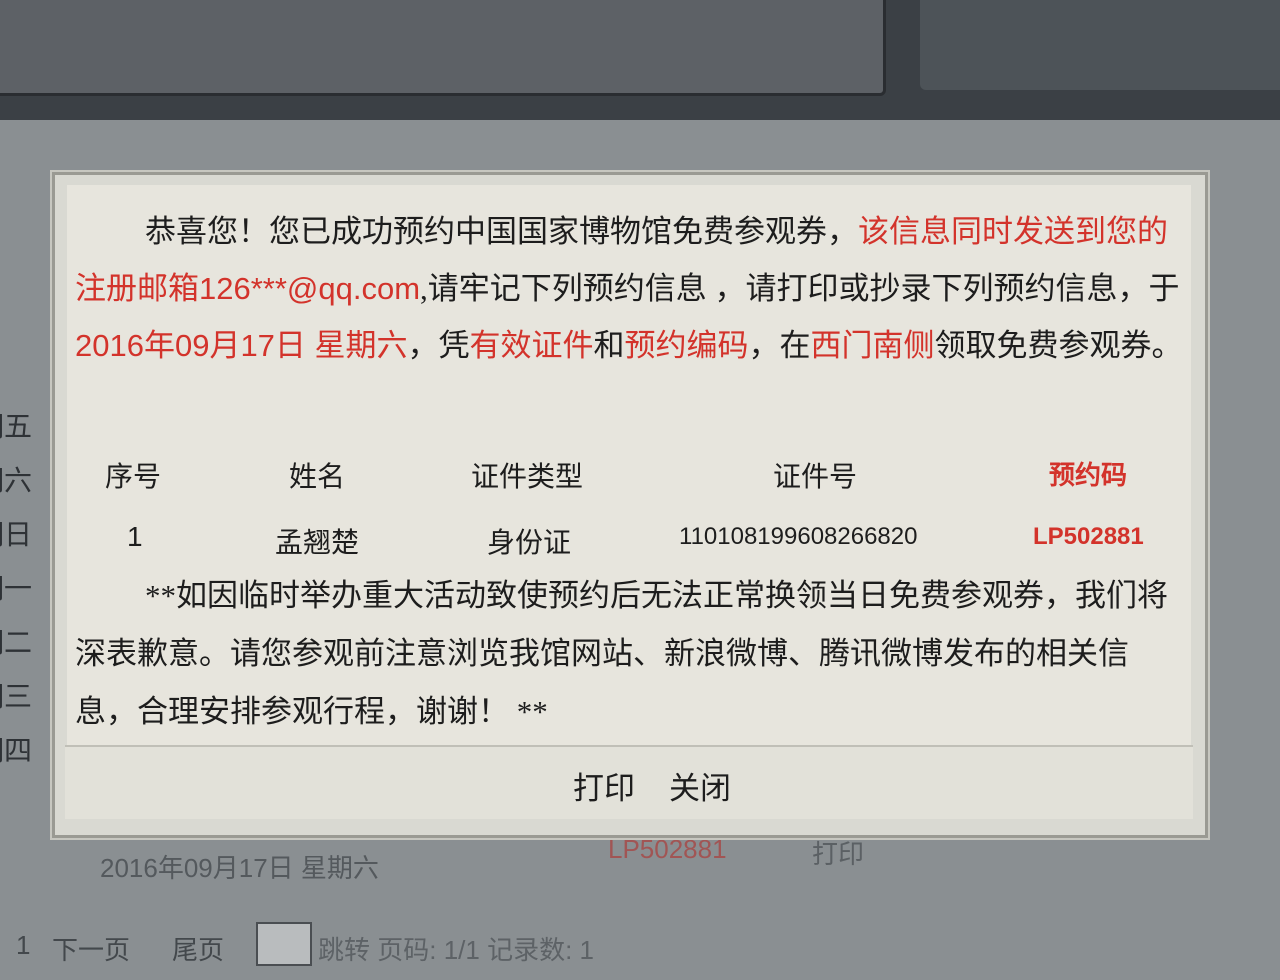 This screenshot has width=1280, height=980. I want to click on pager-page-number: 1, so click(23, 945).